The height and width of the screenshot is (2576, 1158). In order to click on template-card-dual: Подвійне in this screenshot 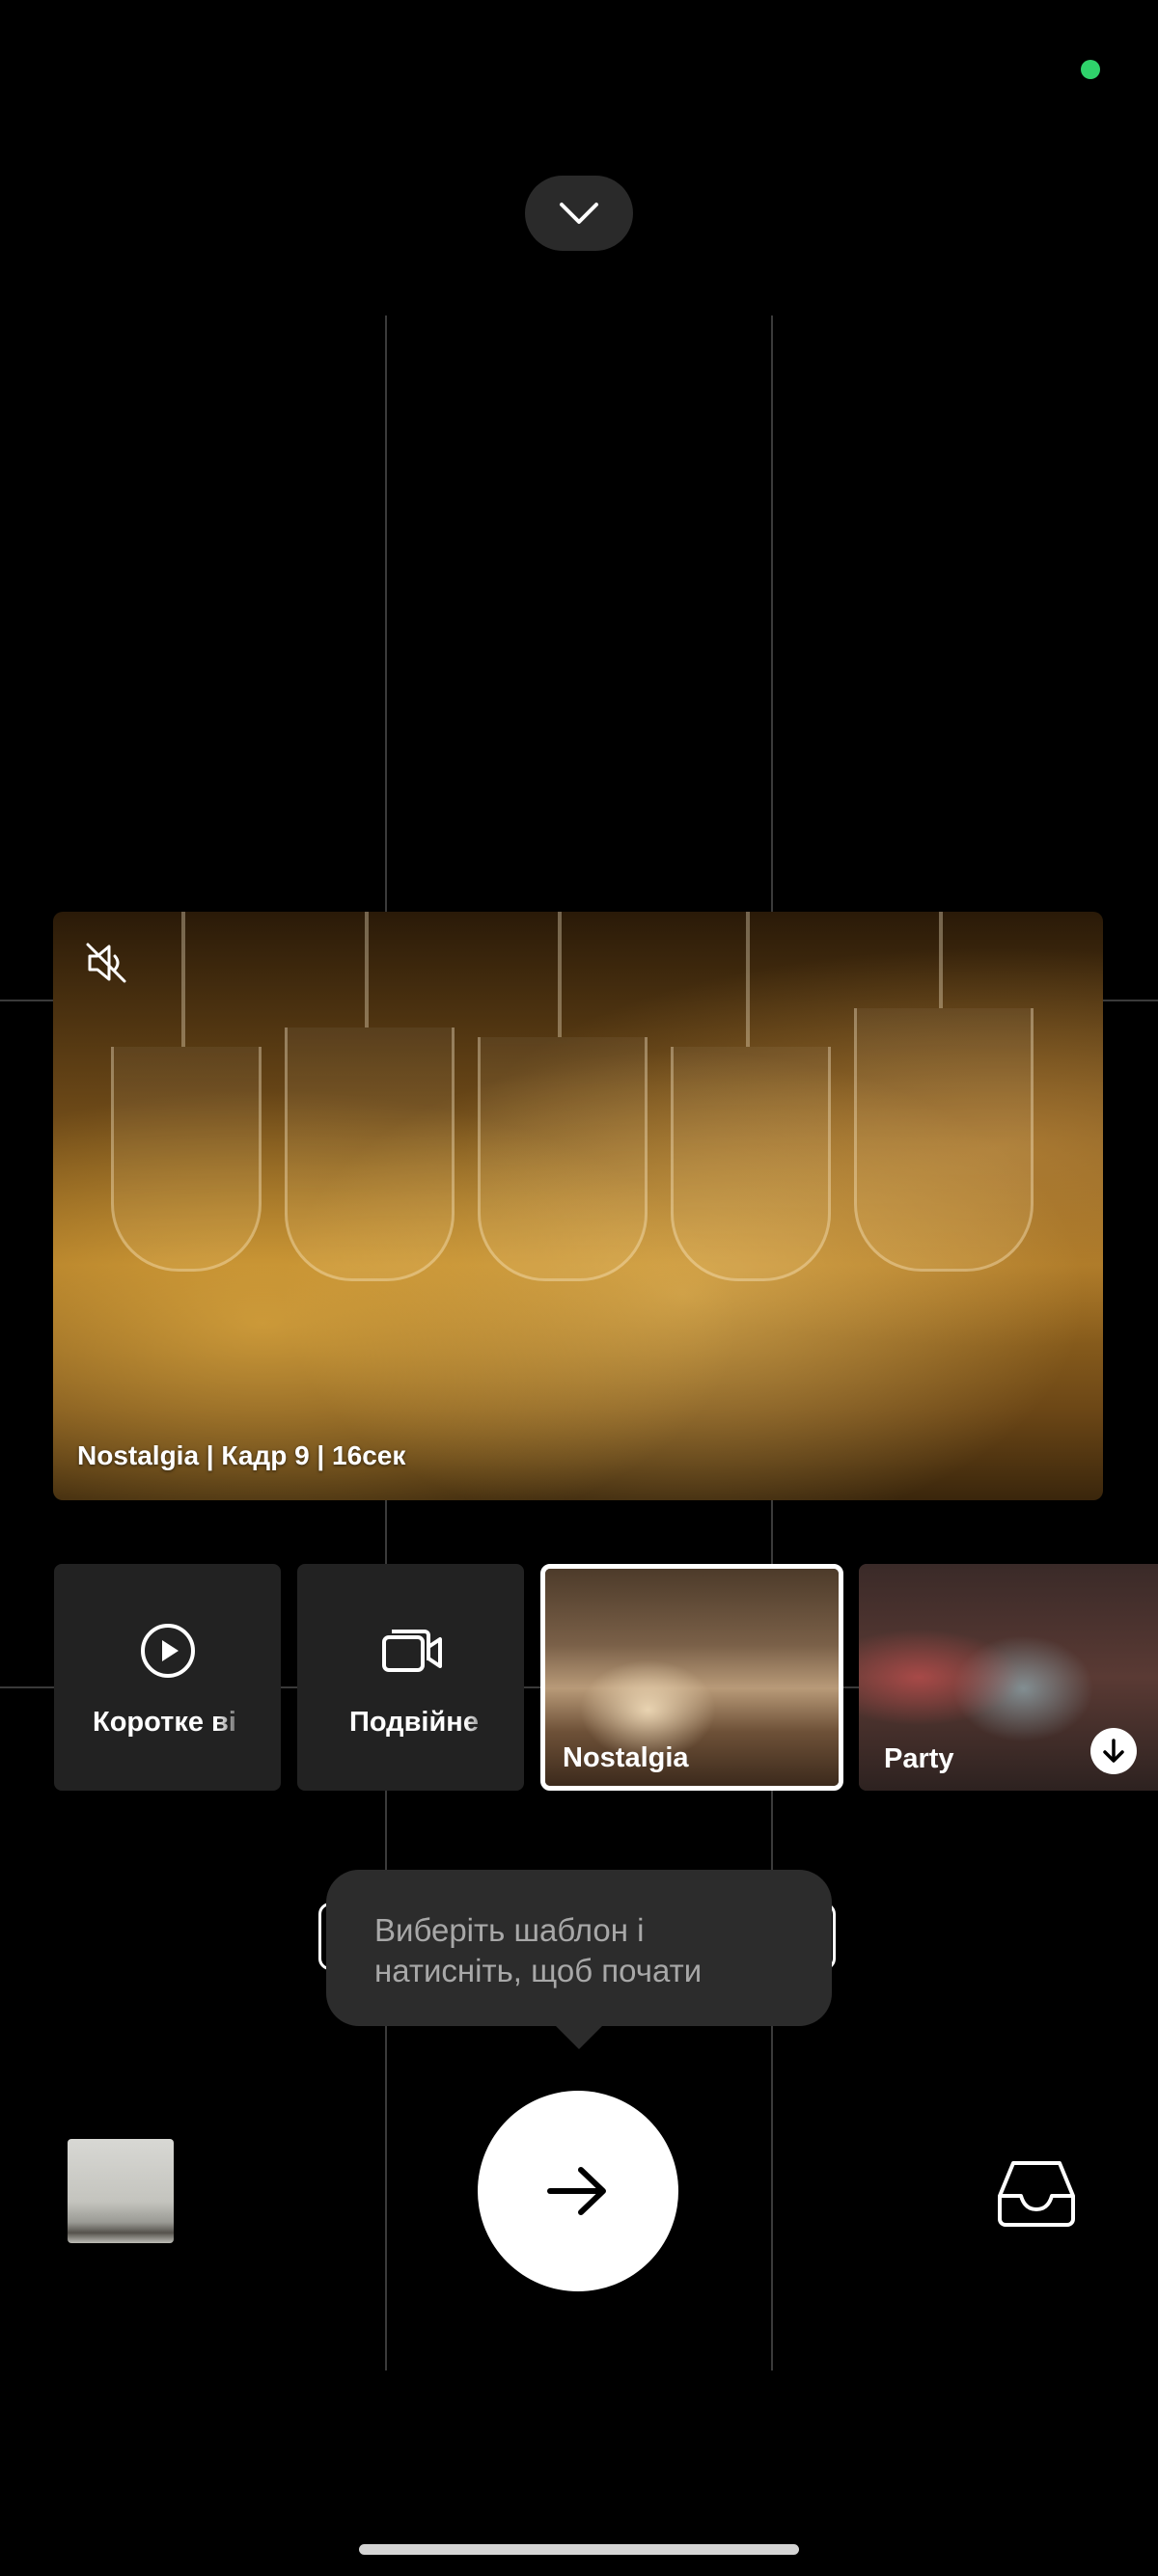, I will do `click(410, 1678)`.